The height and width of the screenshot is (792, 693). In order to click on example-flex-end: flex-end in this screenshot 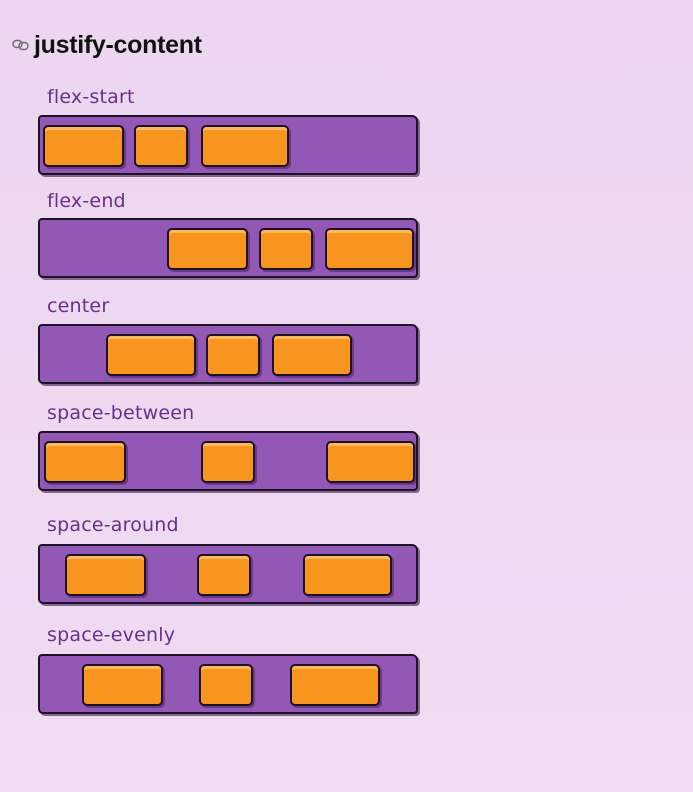, I will do `click(229, 238)`.